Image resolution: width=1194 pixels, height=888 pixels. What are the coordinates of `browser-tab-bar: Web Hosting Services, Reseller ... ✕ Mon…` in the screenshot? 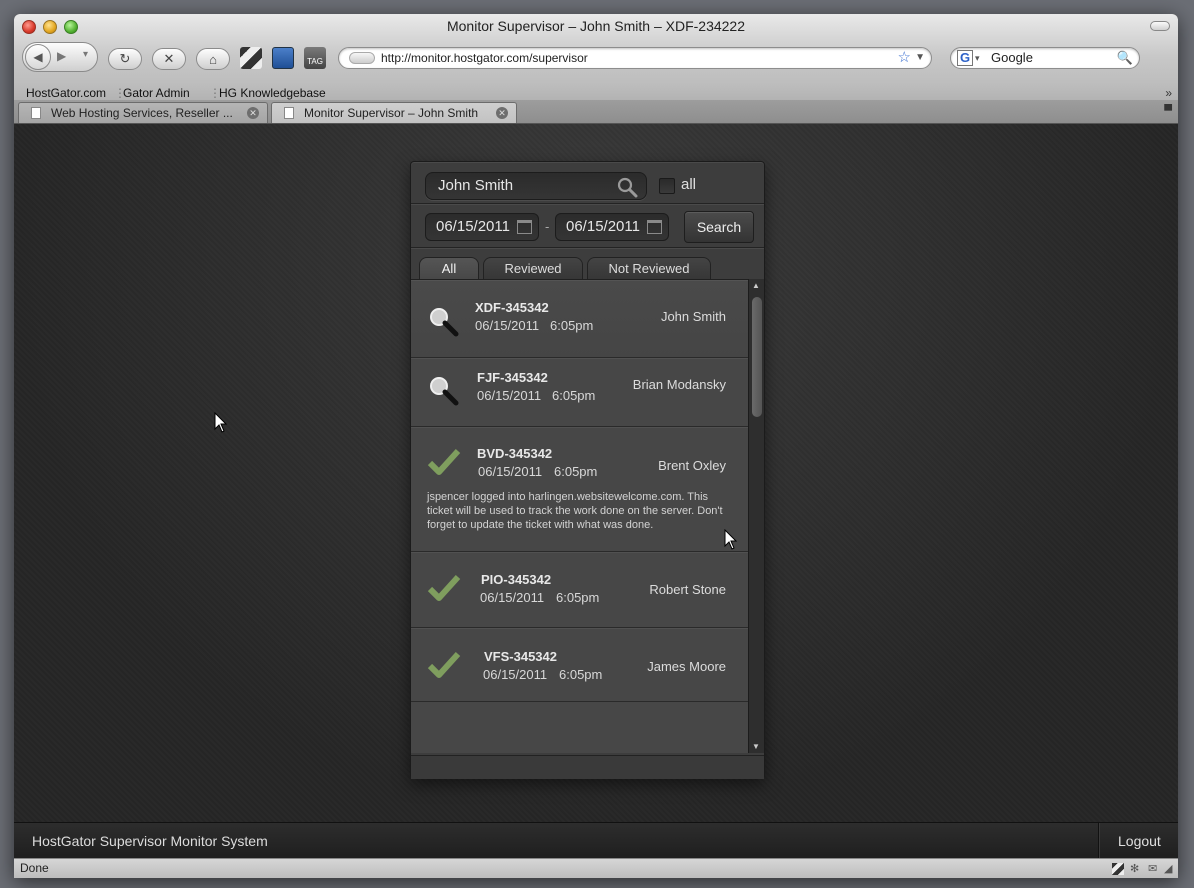 It's located at (596, 112).